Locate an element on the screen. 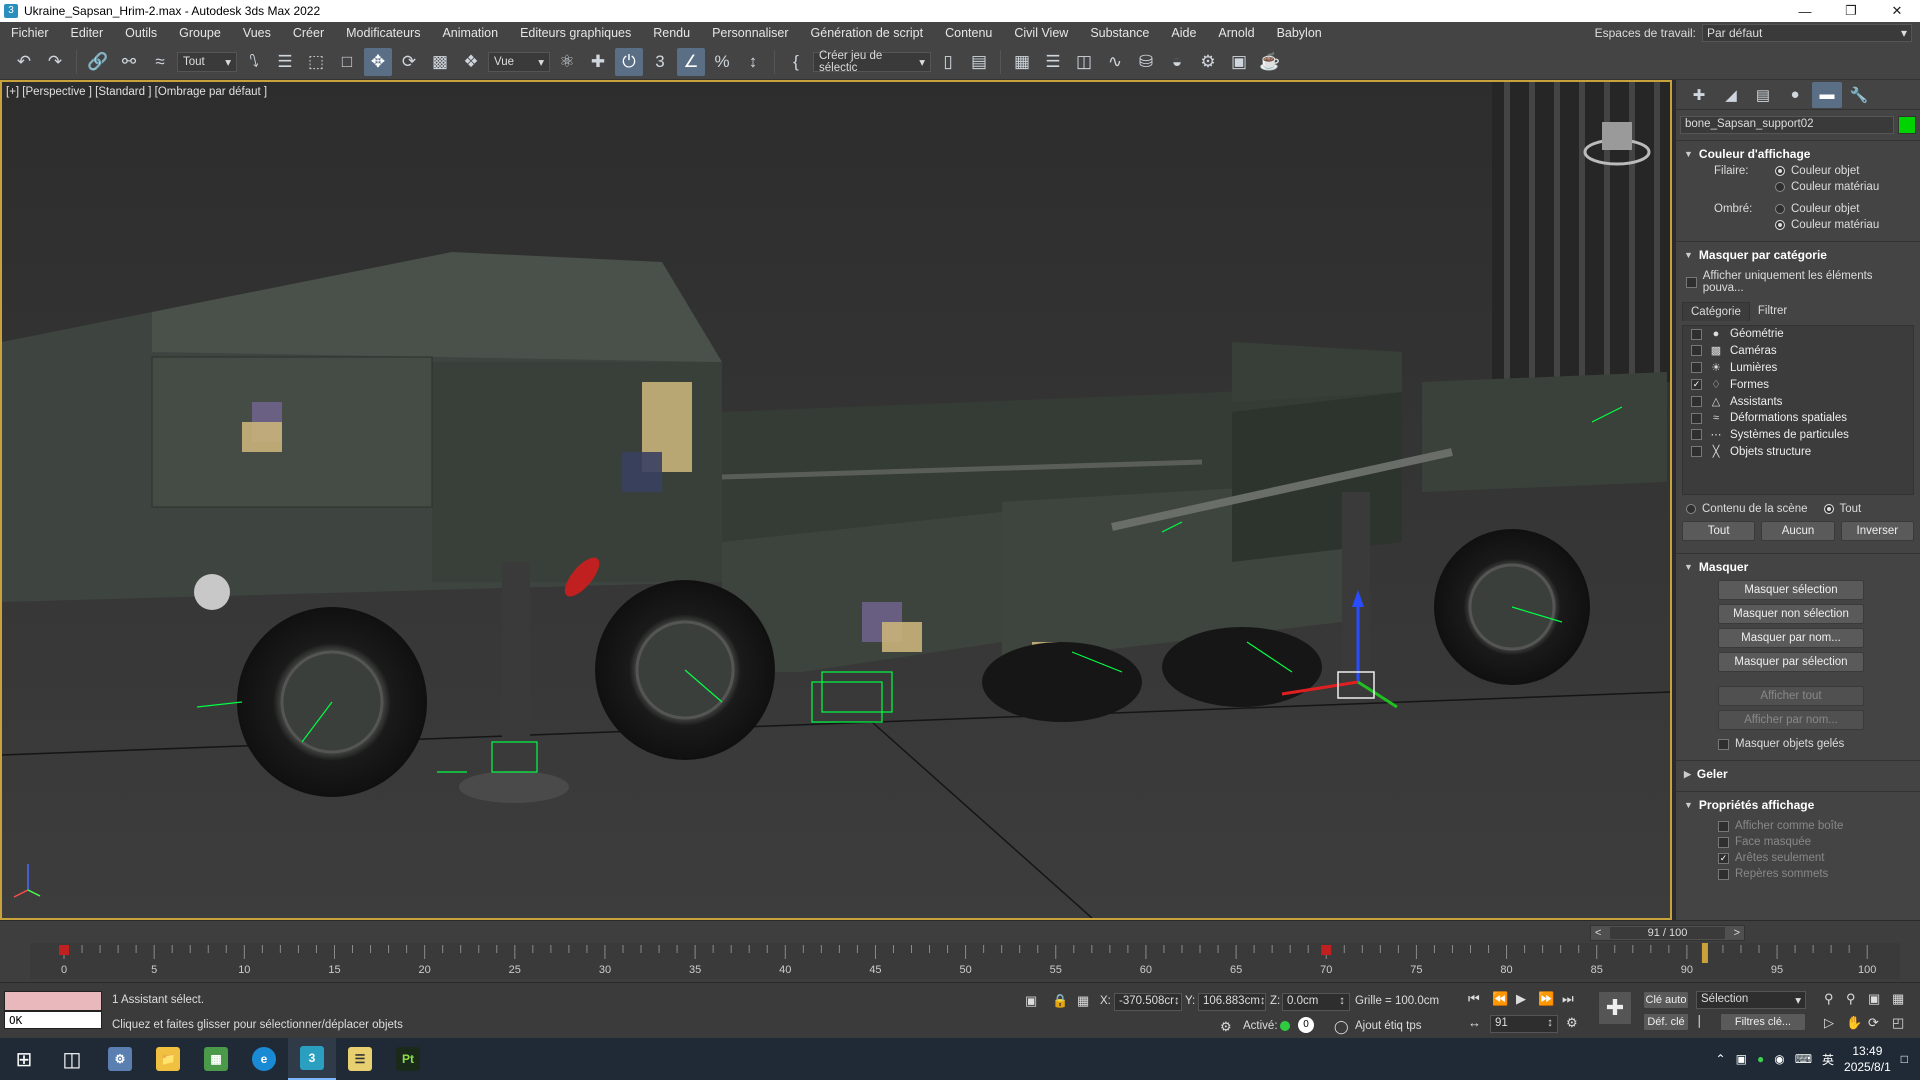 The width and height of the screenshot is (1920, 1080). keyboard-shortcut-icon: ⏻ is located at coordinates (629, 61).